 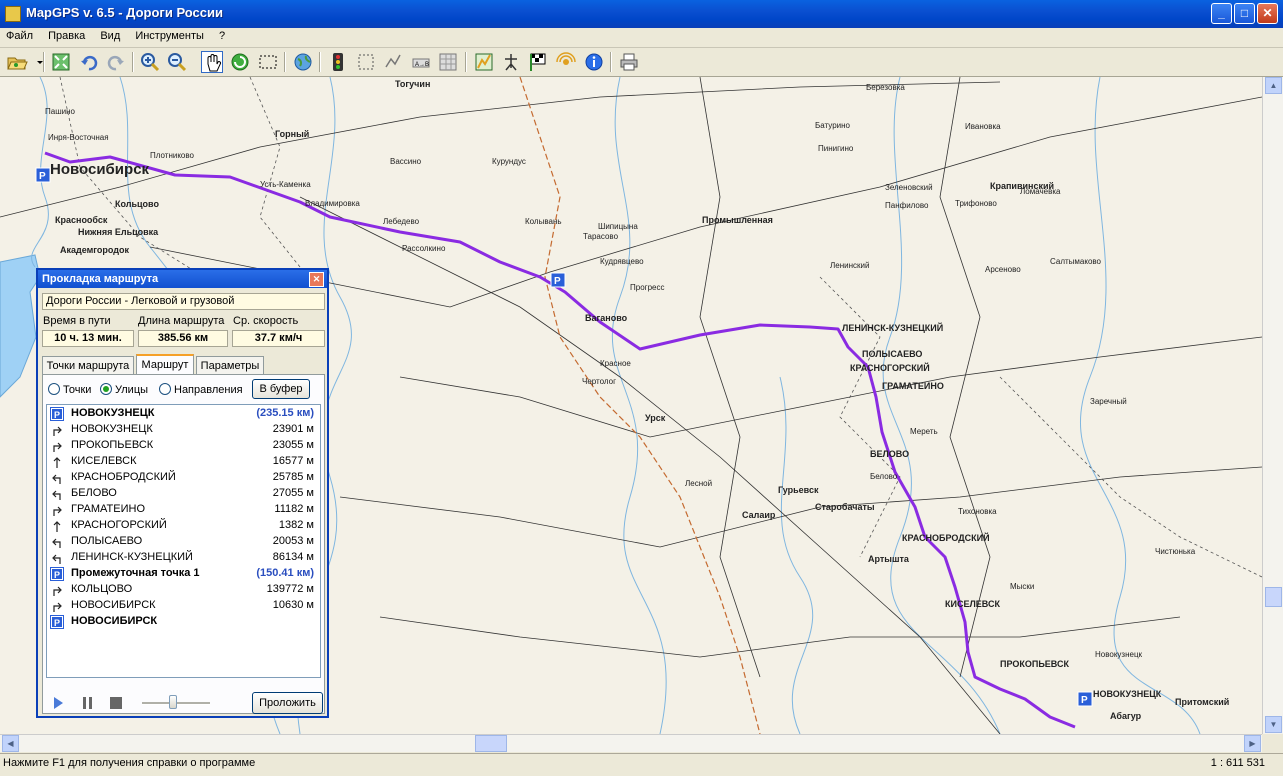 I want to click on scroll-up-icon: ▲, so click(x=1273, y=85).